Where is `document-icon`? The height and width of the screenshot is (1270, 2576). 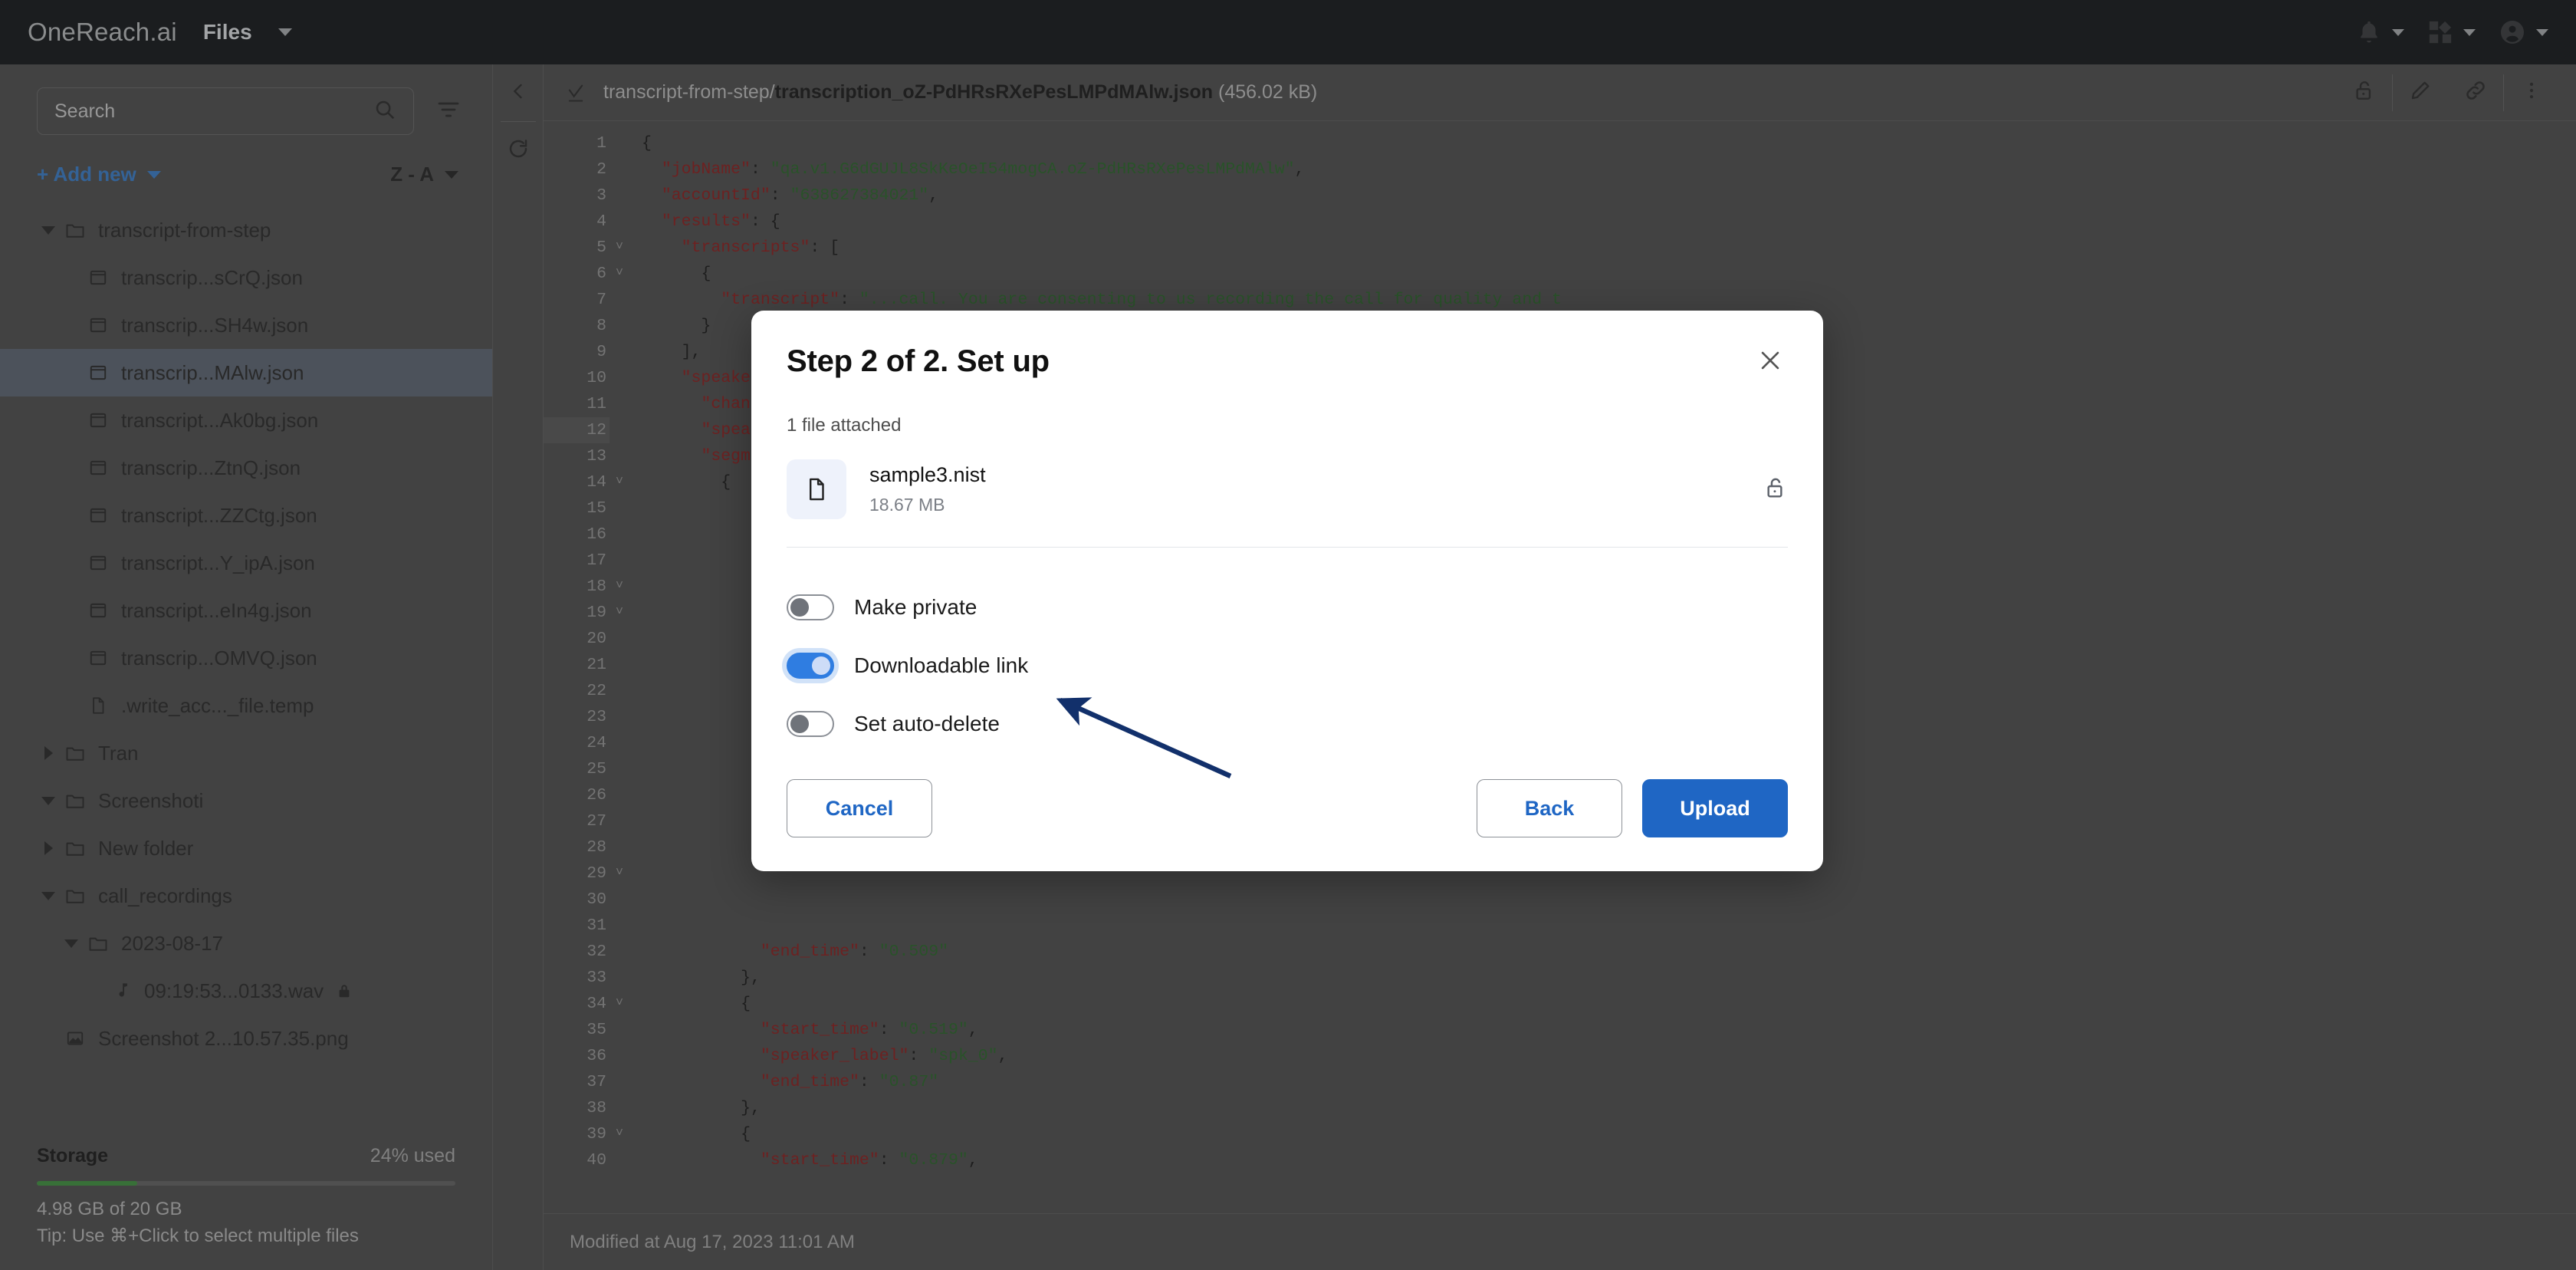 document-icon is located at coordinates (816, 489).